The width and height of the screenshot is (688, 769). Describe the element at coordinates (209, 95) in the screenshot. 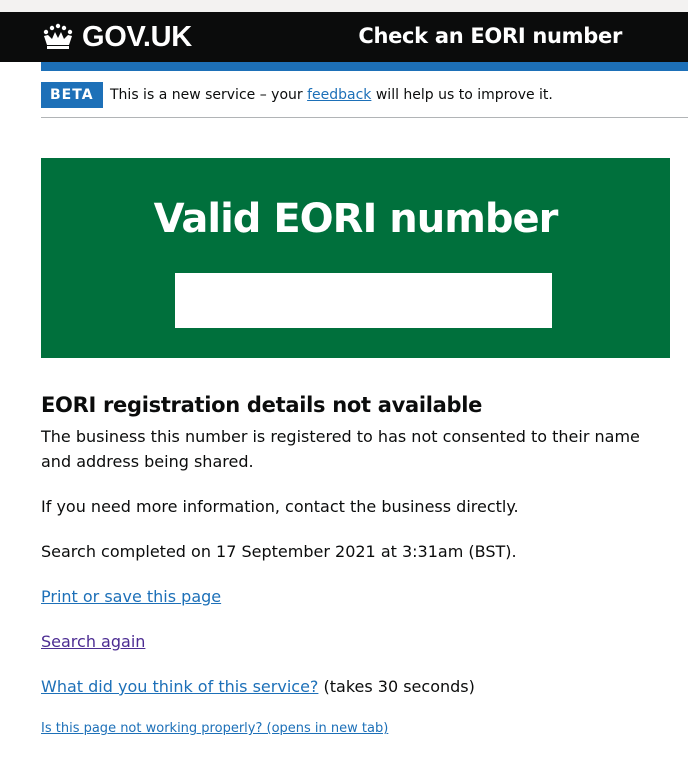

I see `phase-text-before: This is a new service – your` at that location.